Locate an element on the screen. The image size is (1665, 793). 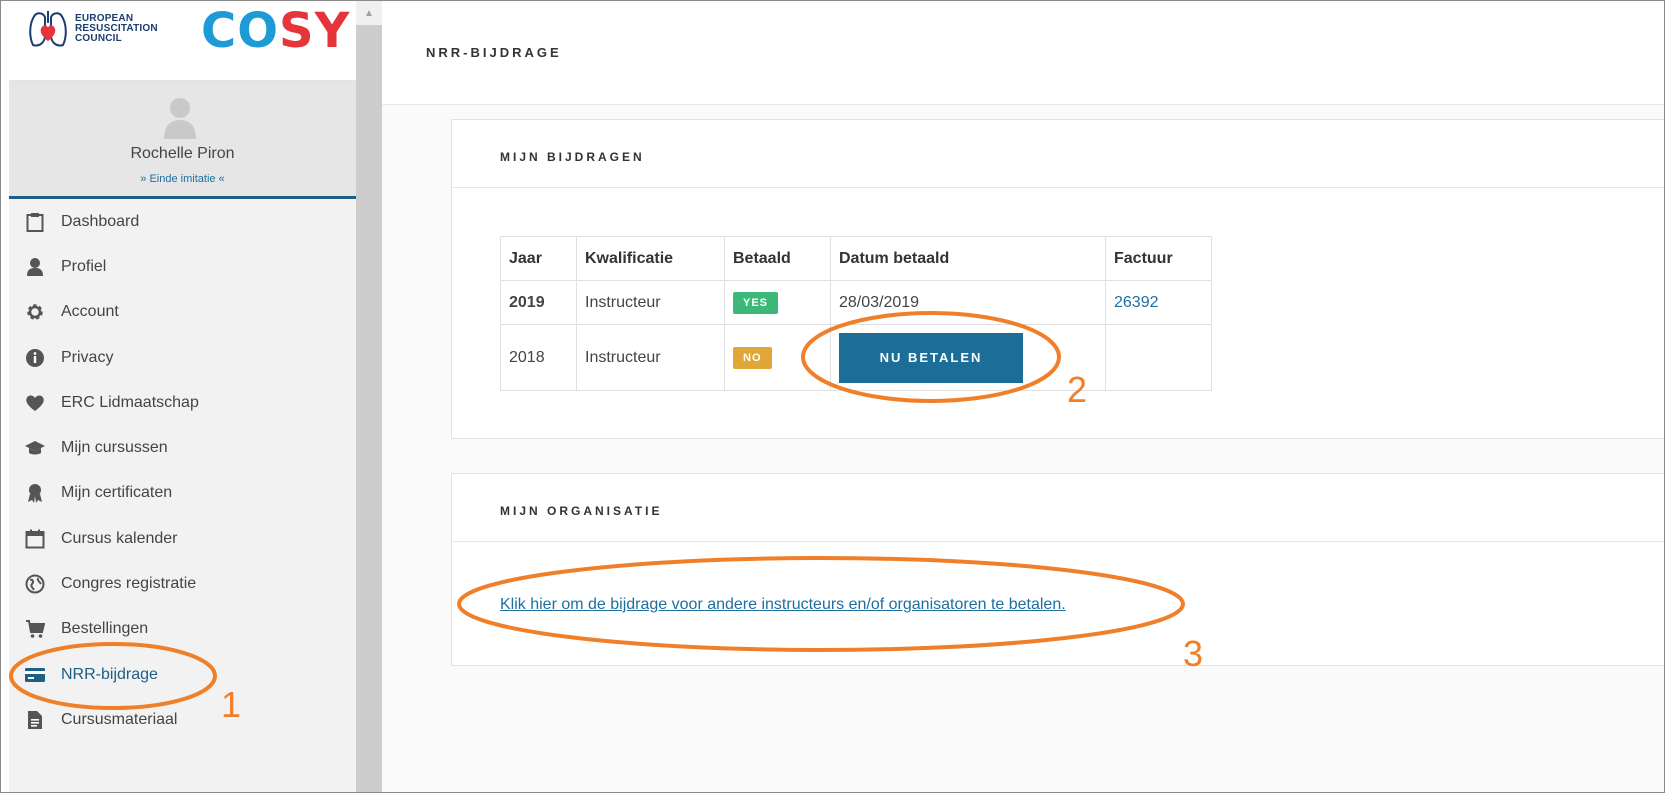
sidebar-item-cursus-kalender: Cursus kalender is located at coordinates (182, 538).